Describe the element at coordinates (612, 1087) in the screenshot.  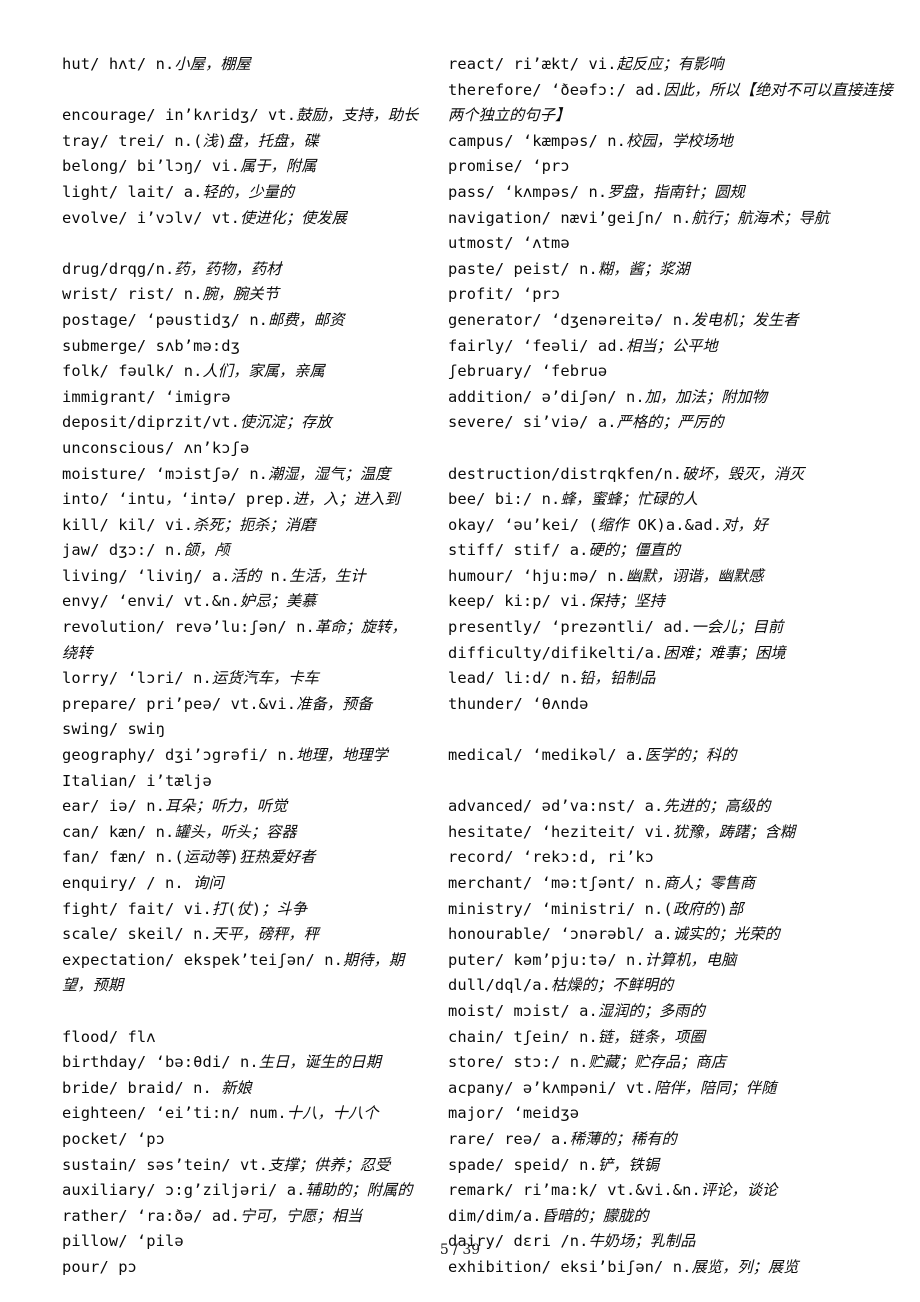
I see `vocabulary-entry: acpany/ ə’kʌmpəni/ vt.陪伴，陪同；伴随` at that location.